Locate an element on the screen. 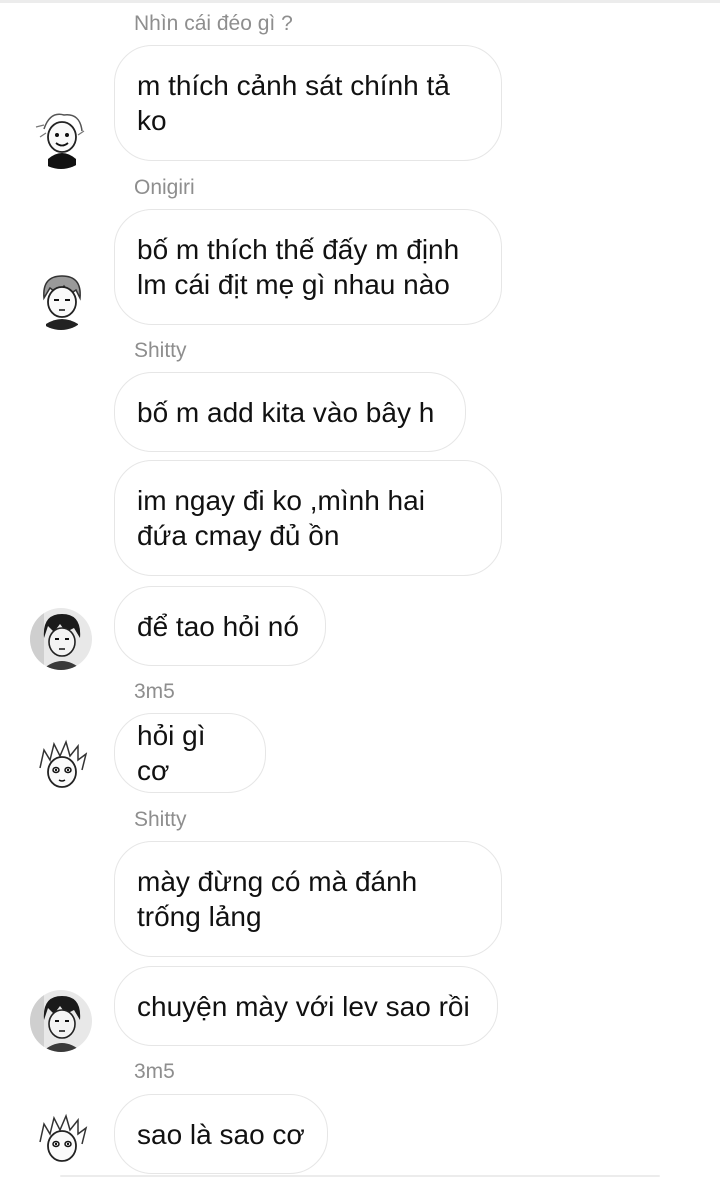  message-bubble: im ngay đi ko ,mình hai đứa cmay đủ ồn is located at coordinates (308, 518).